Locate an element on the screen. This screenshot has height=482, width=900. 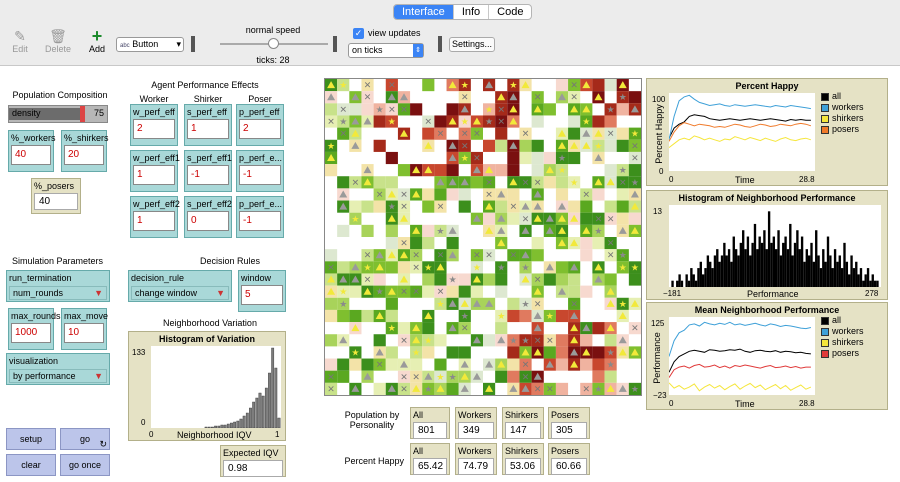
stat-value: 53.06 is located at coordinates (523, 466).